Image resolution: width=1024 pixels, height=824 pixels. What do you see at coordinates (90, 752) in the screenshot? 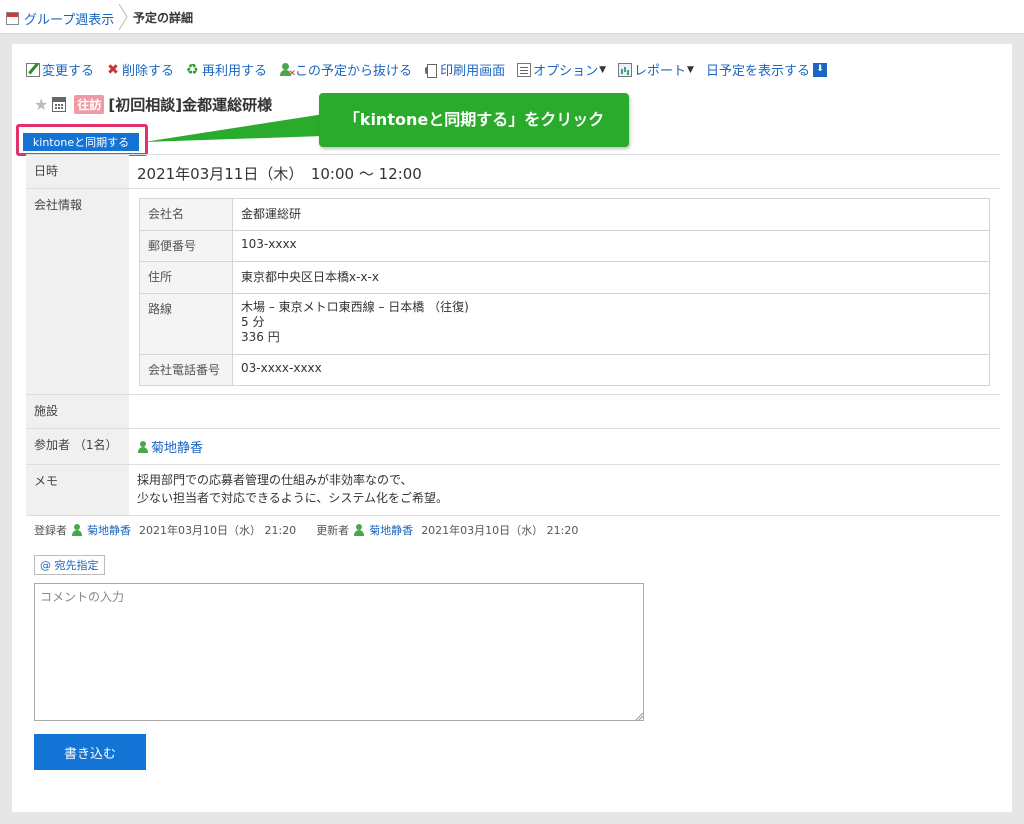
I see `submit-comment-button: 書き込む` at bounding box center [90, 752].